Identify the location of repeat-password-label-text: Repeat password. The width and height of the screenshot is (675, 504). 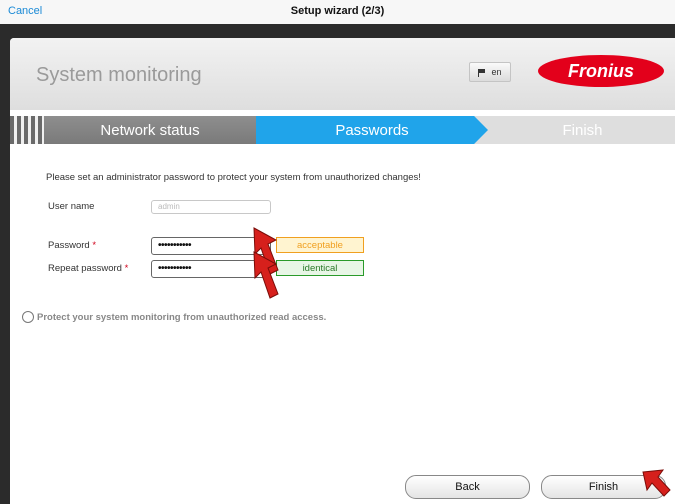
(85, 268).